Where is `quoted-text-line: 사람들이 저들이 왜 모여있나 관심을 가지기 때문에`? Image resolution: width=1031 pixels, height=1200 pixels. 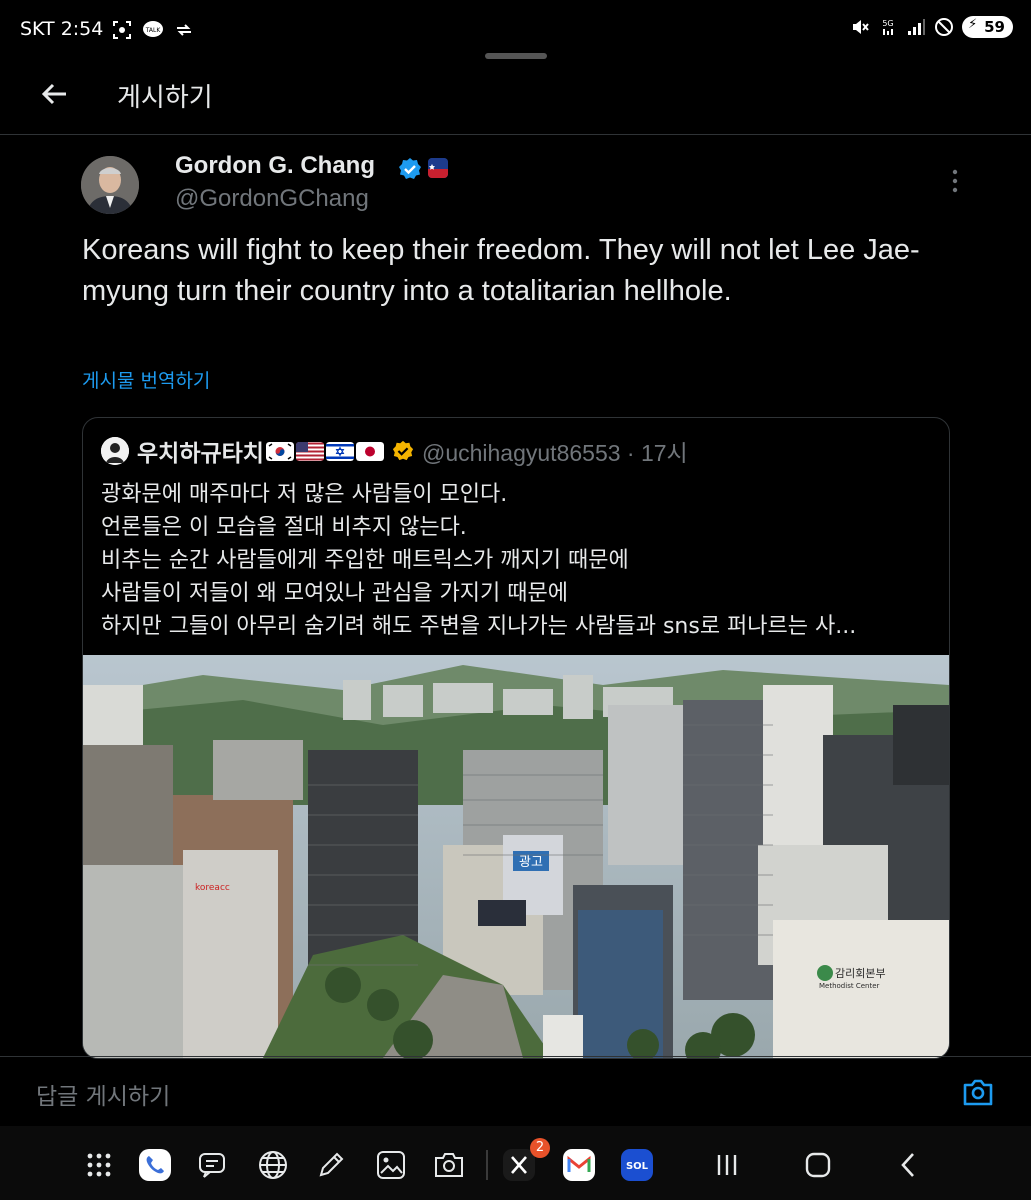 quoted-text-line: 사람들이 저들이 왜 모여있나 관심을 가지기 때문에 is located at coordinates (335, 593).